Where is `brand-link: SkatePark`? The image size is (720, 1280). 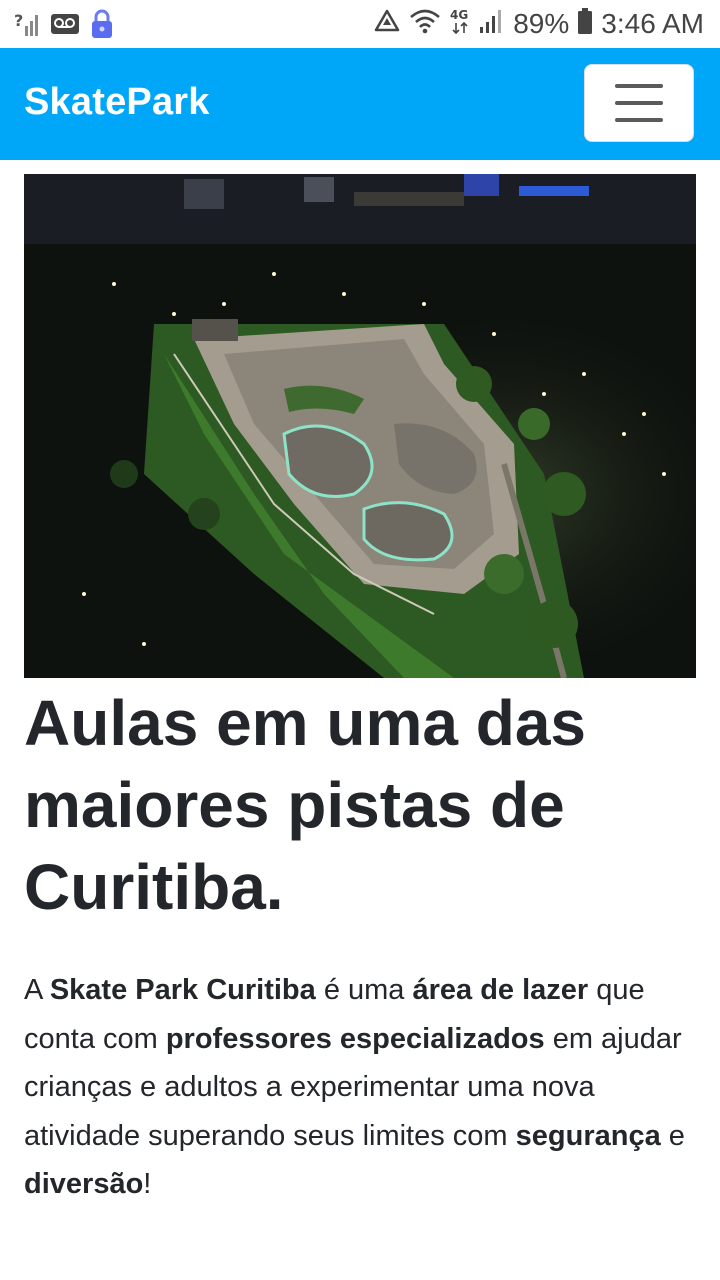 brand-link: SkatePark is located at coordinates (117, 102).